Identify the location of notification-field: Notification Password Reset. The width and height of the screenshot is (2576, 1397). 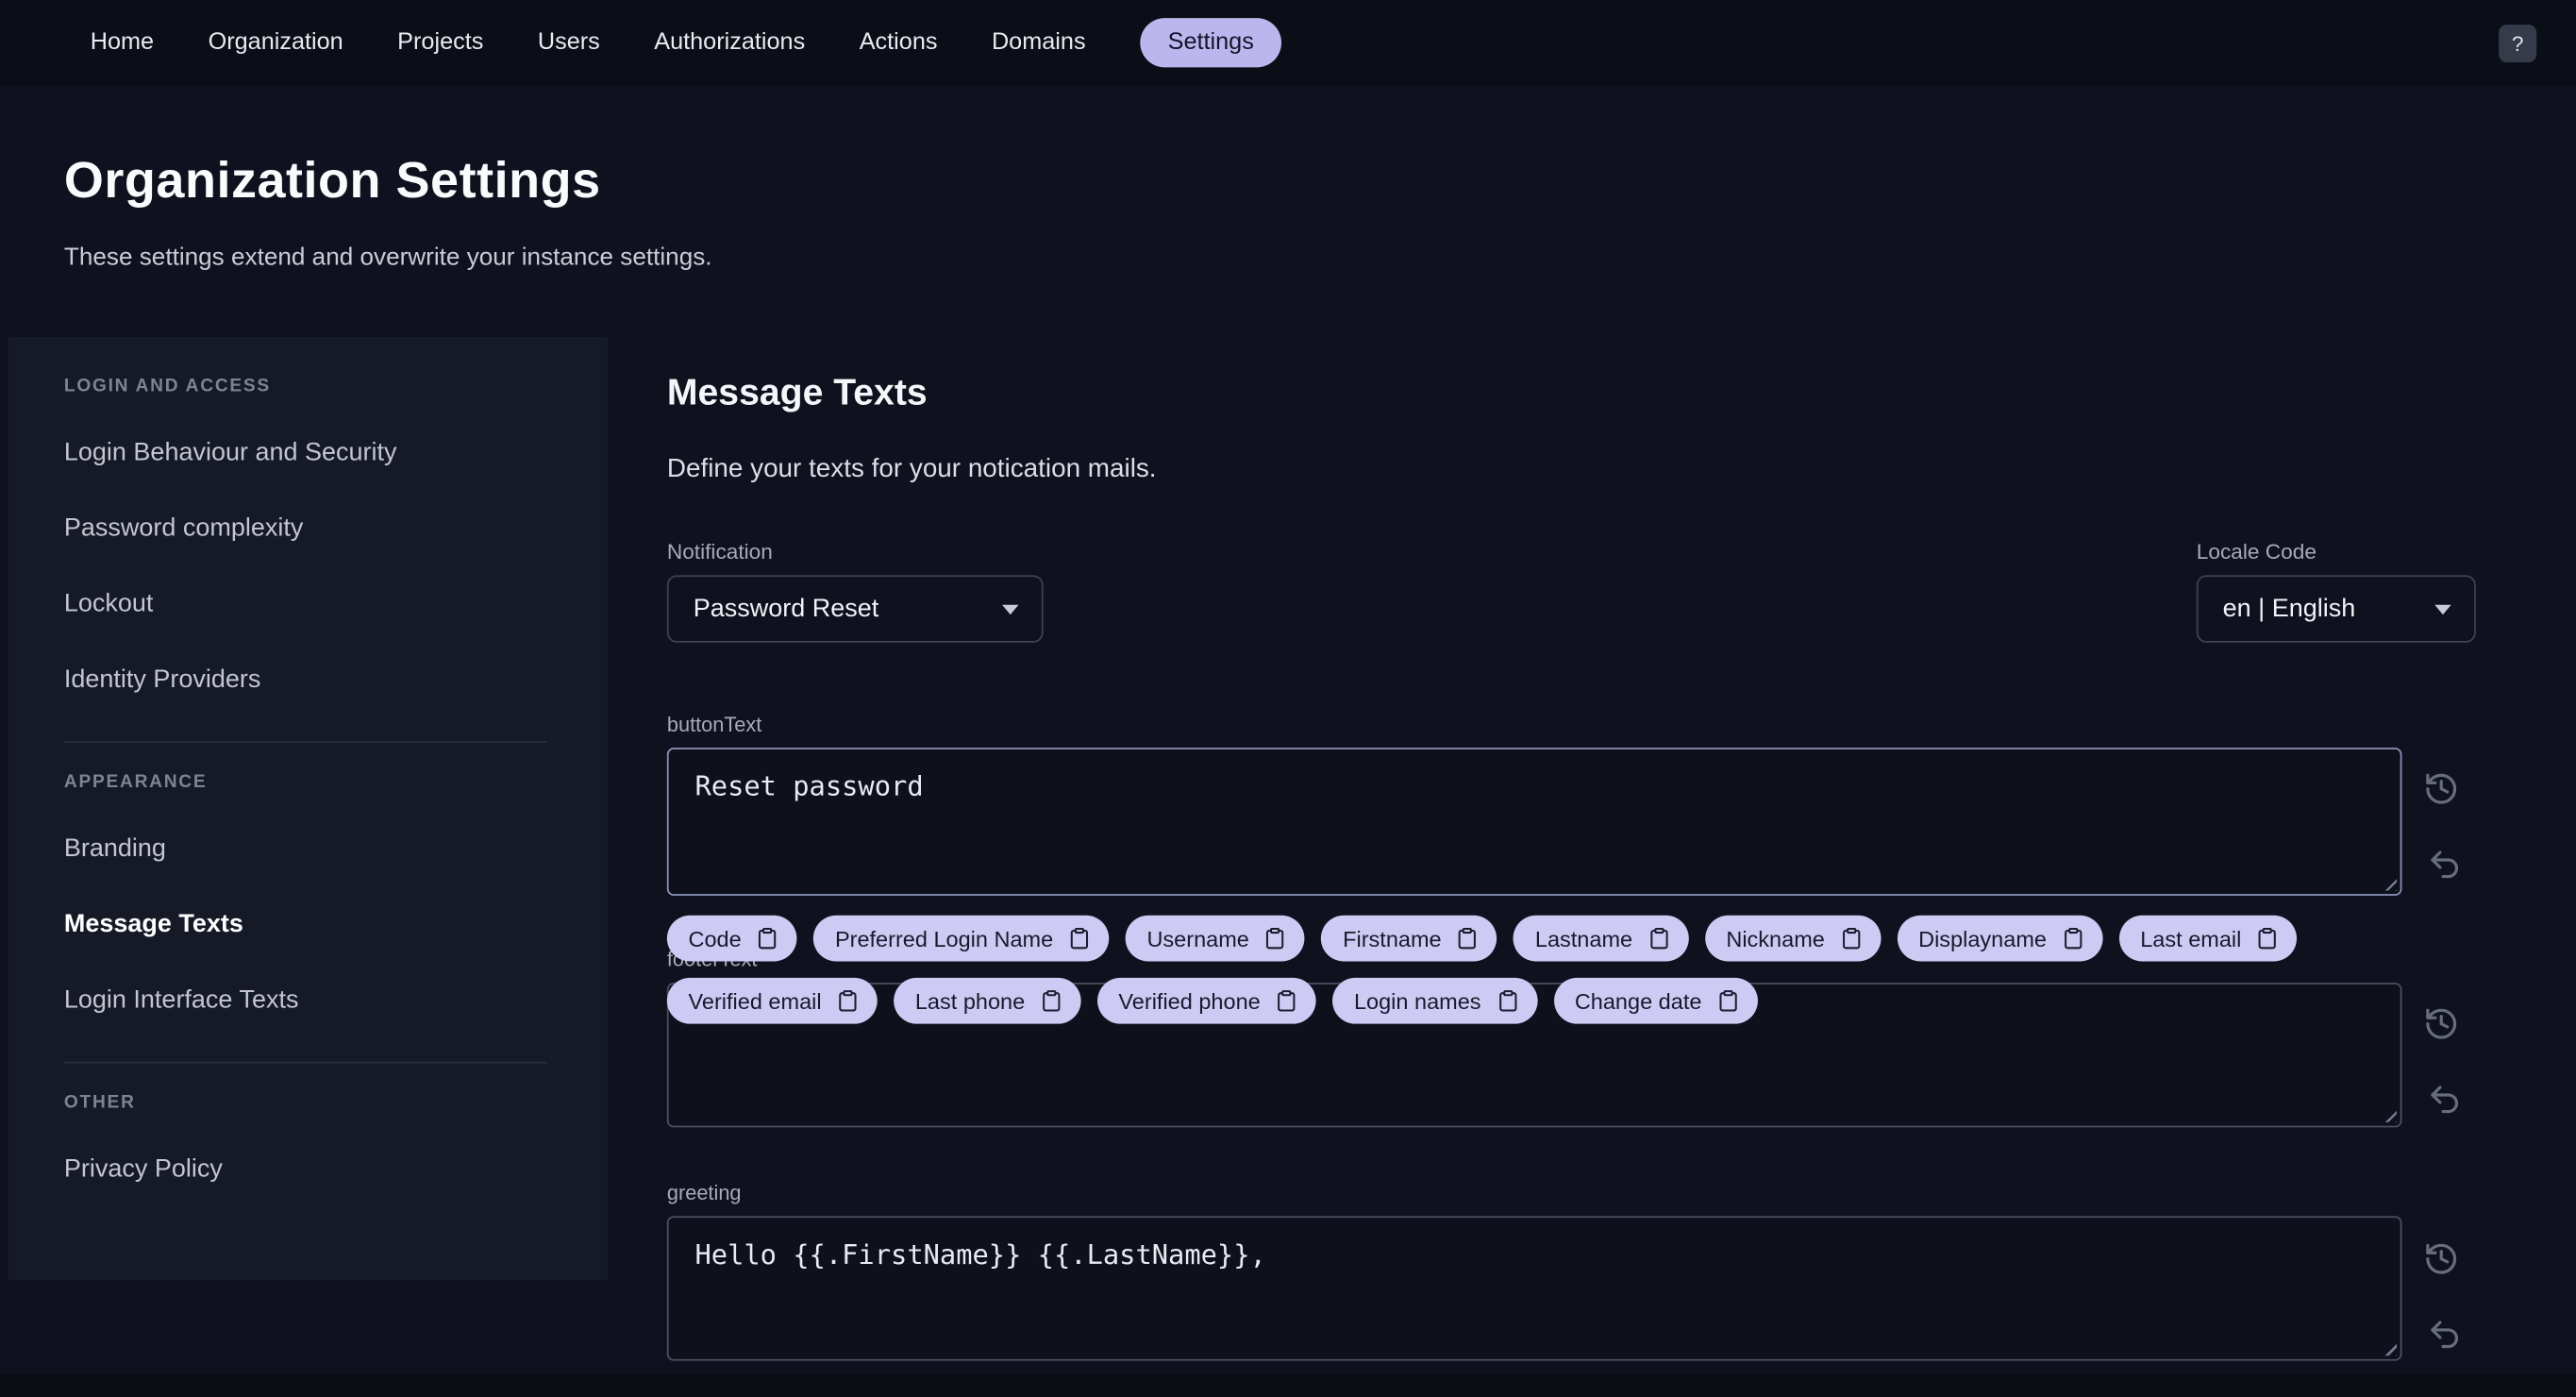
(855, 591).